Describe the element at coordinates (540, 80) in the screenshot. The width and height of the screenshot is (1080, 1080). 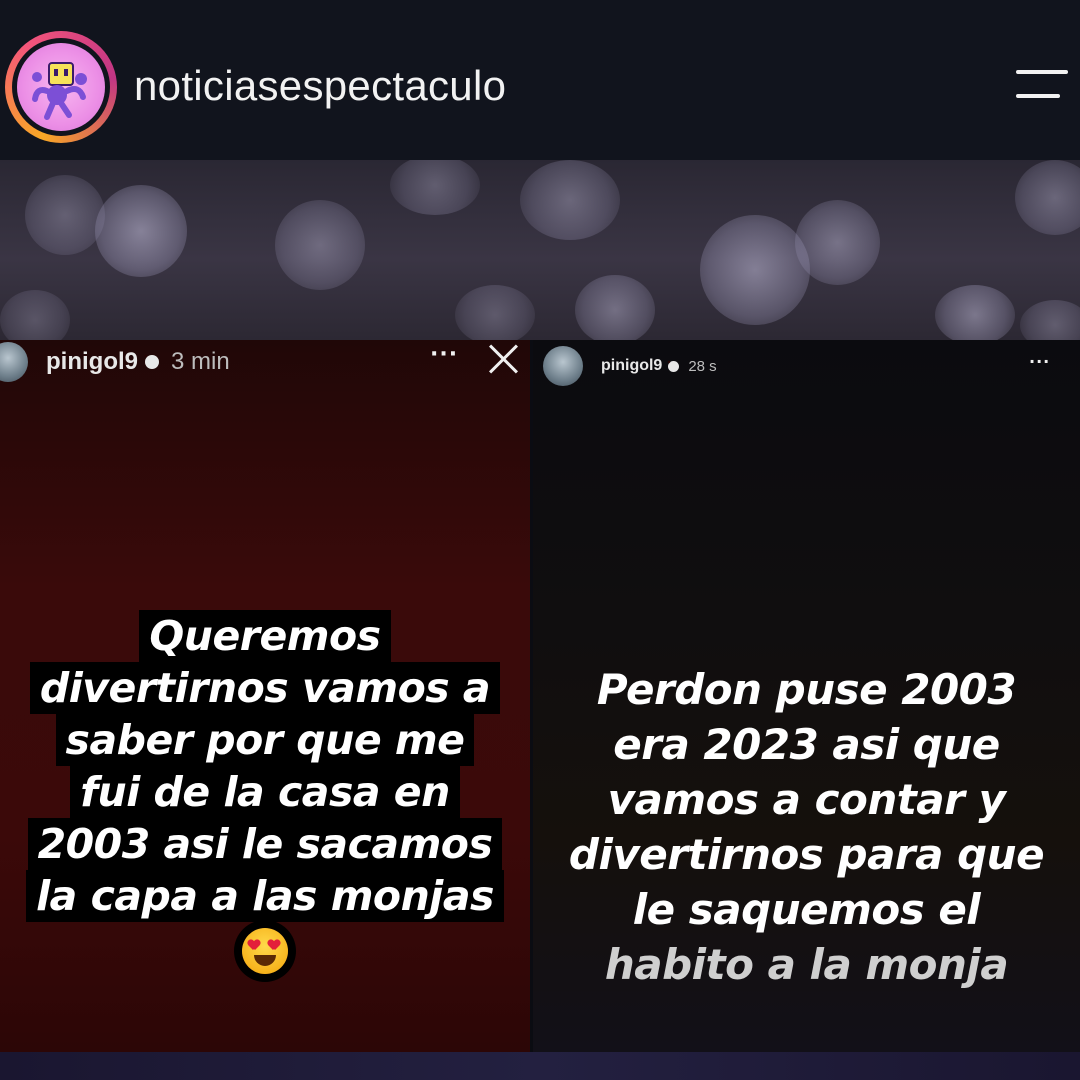
I see `profile-header: noticiasespectaculo` at that location.